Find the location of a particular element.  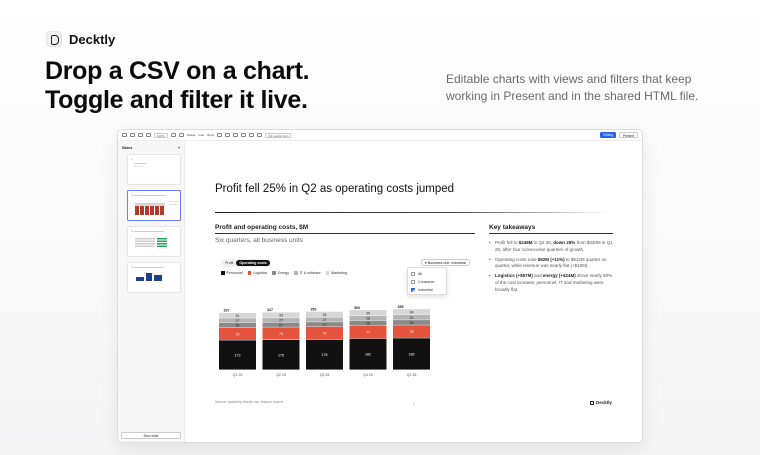

data-label: 74 is located at coordinates (281, 334).